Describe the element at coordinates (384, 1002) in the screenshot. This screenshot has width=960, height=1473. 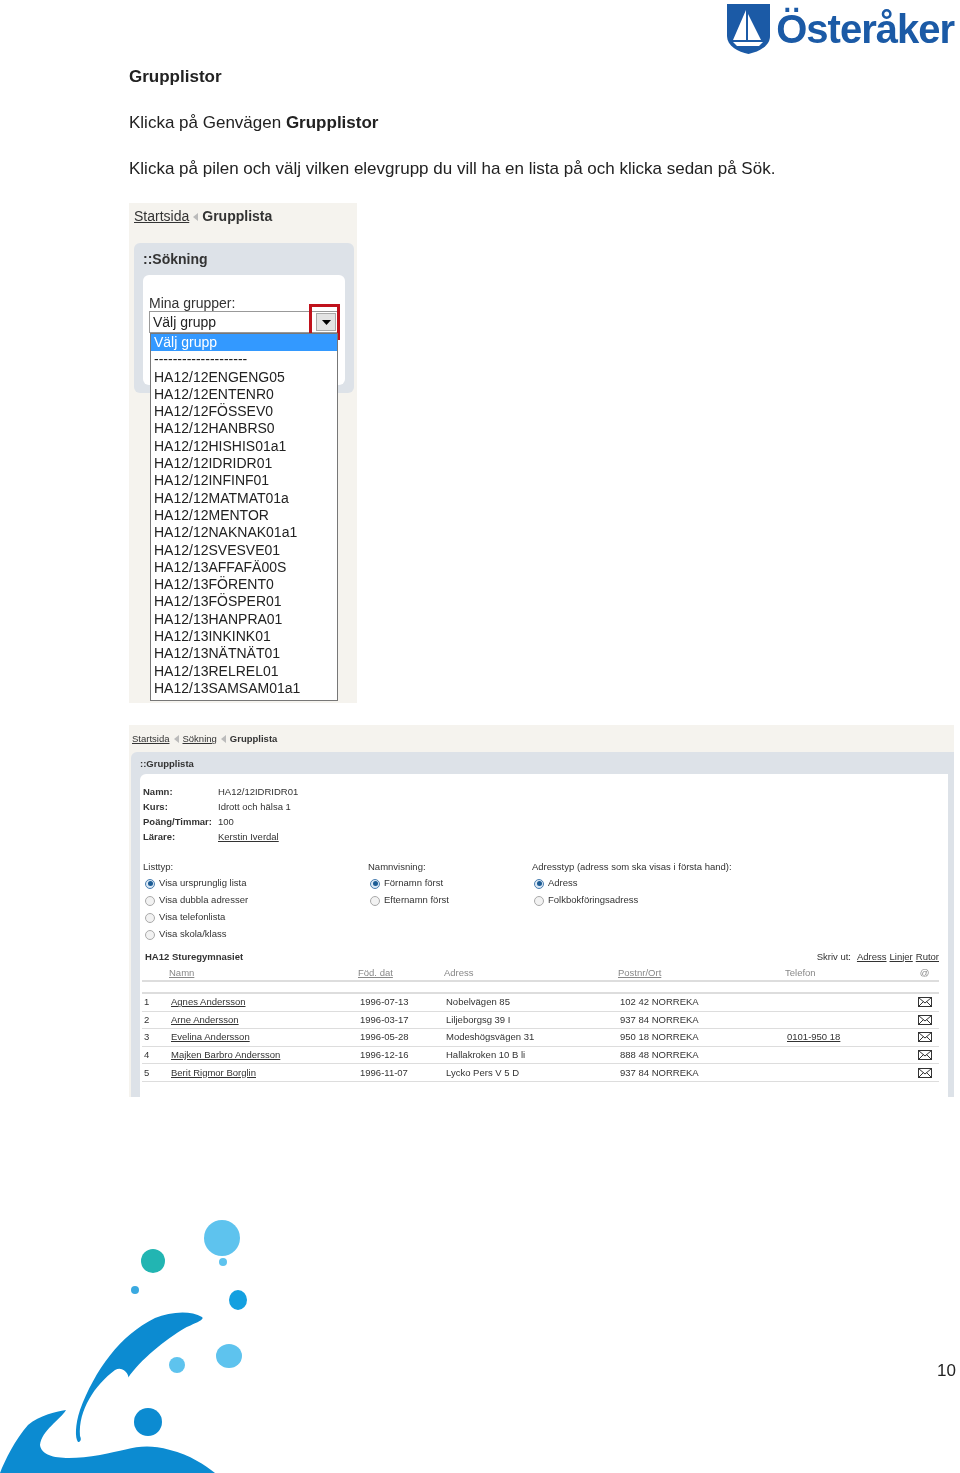
I see `table-cell: 1996-07-13` at that location.